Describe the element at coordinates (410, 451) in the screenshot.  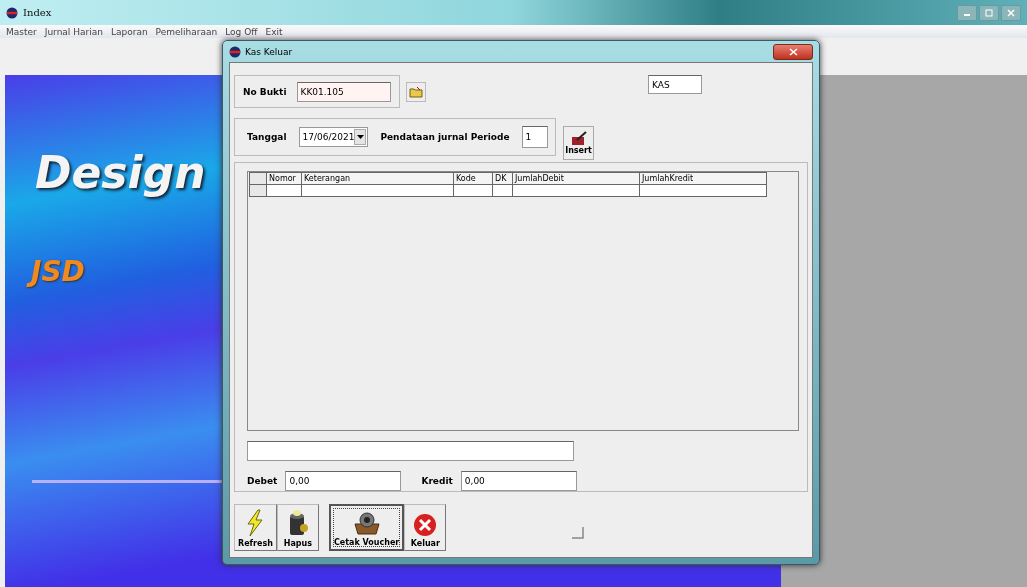
I see `input-field` at that location.